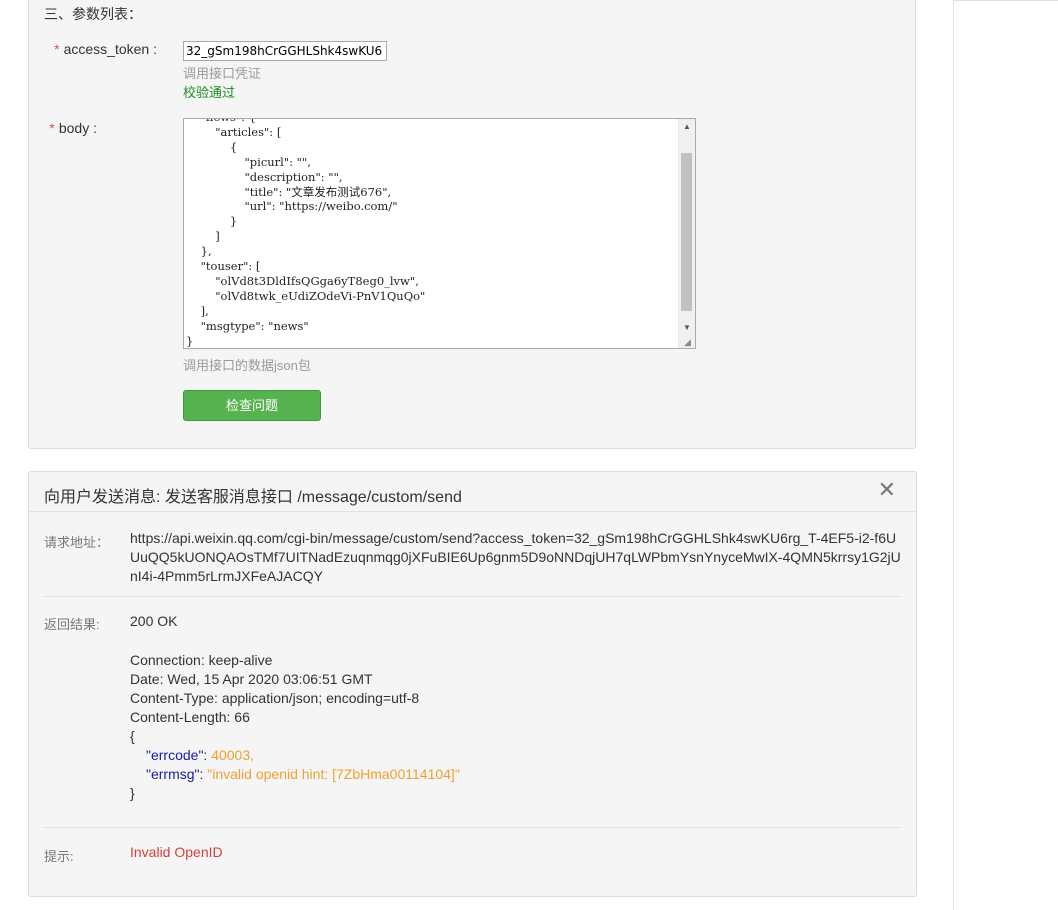 This screenshot has height=910, width=1058. What do you see at coordinates (201, 660) in the screenshot?
I see `header-line: Connection: keep-alive` at bounding box center [201, 660].